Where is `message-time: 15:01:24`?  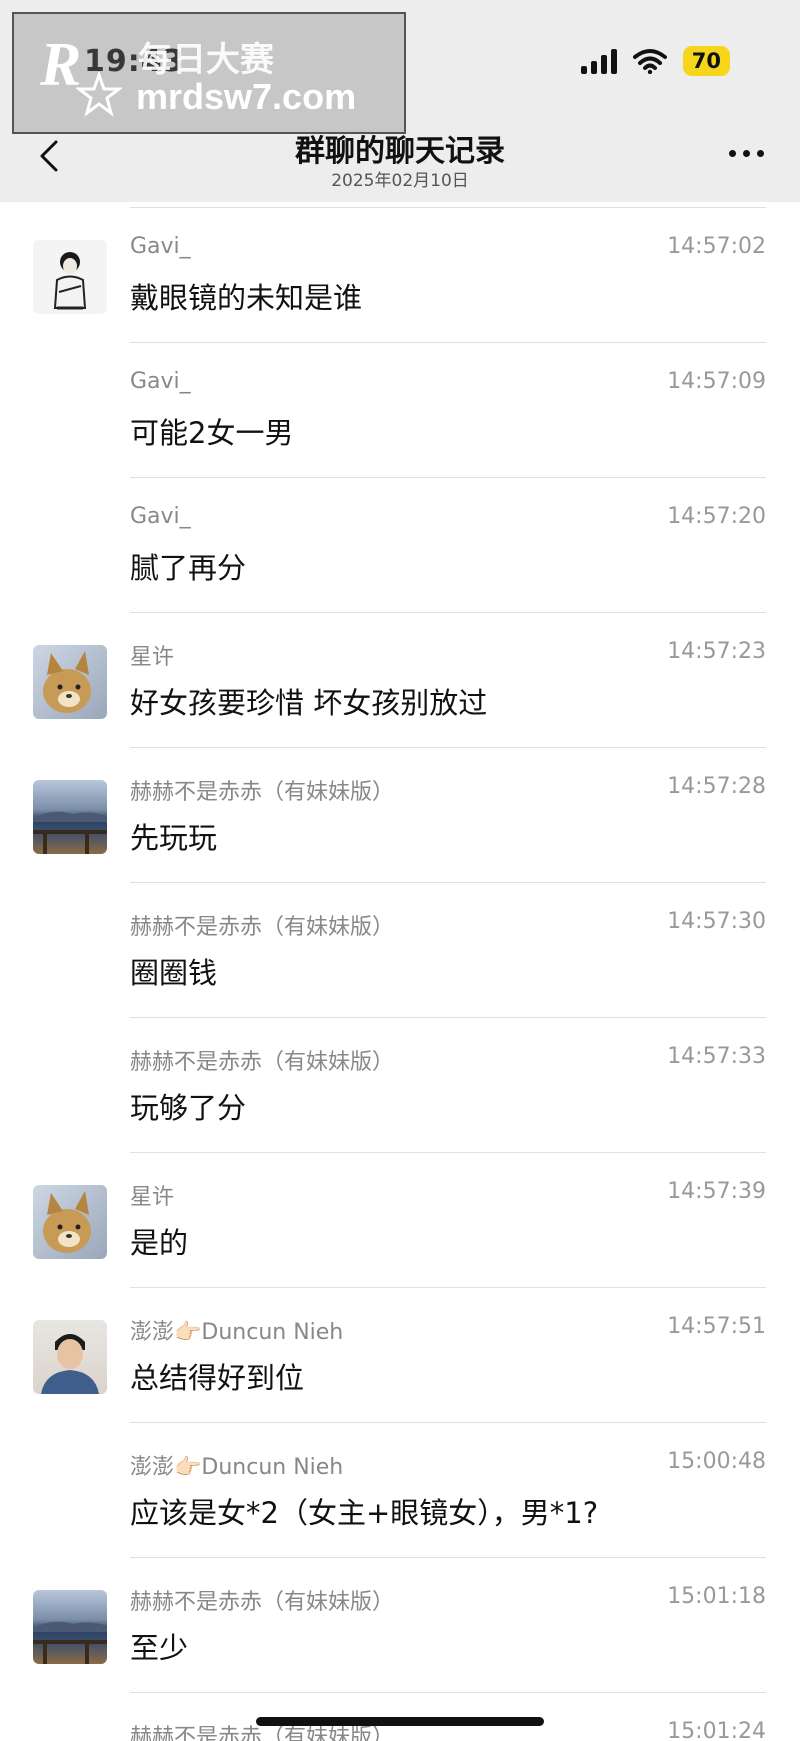
message-time: 15:01:24 is located at coordinates (716, 1730).